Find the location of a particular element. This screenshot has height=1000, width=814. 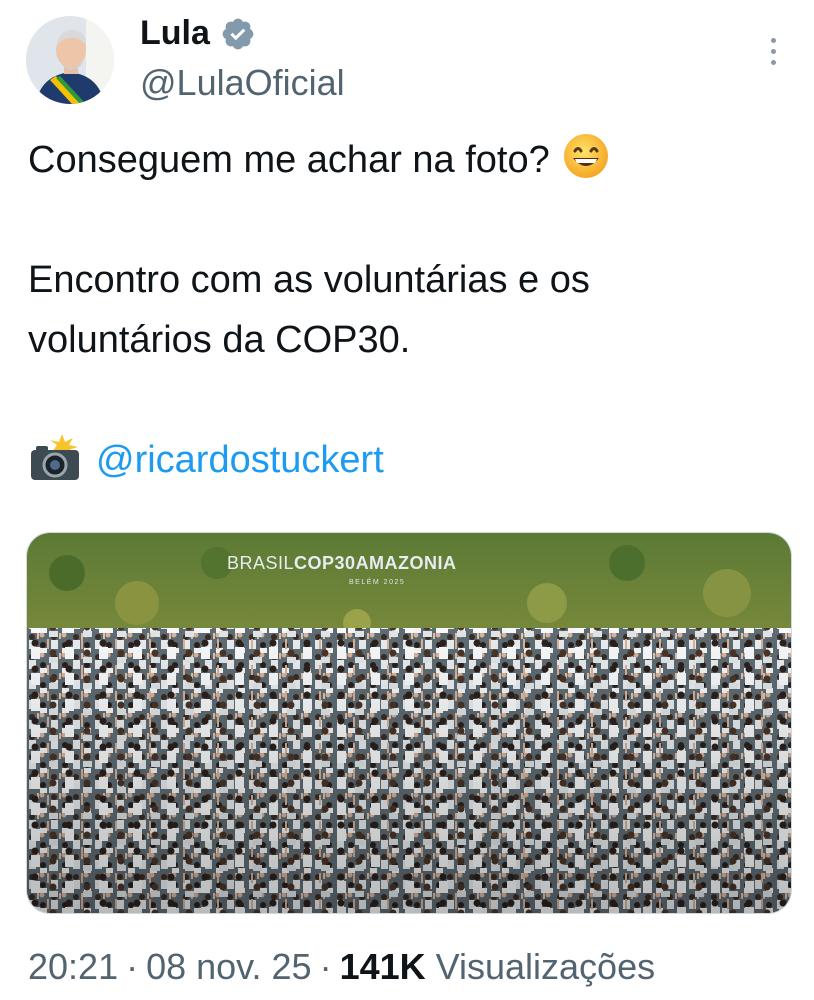

banner-brasil: BRASIL is located at coordinates (261, 563).